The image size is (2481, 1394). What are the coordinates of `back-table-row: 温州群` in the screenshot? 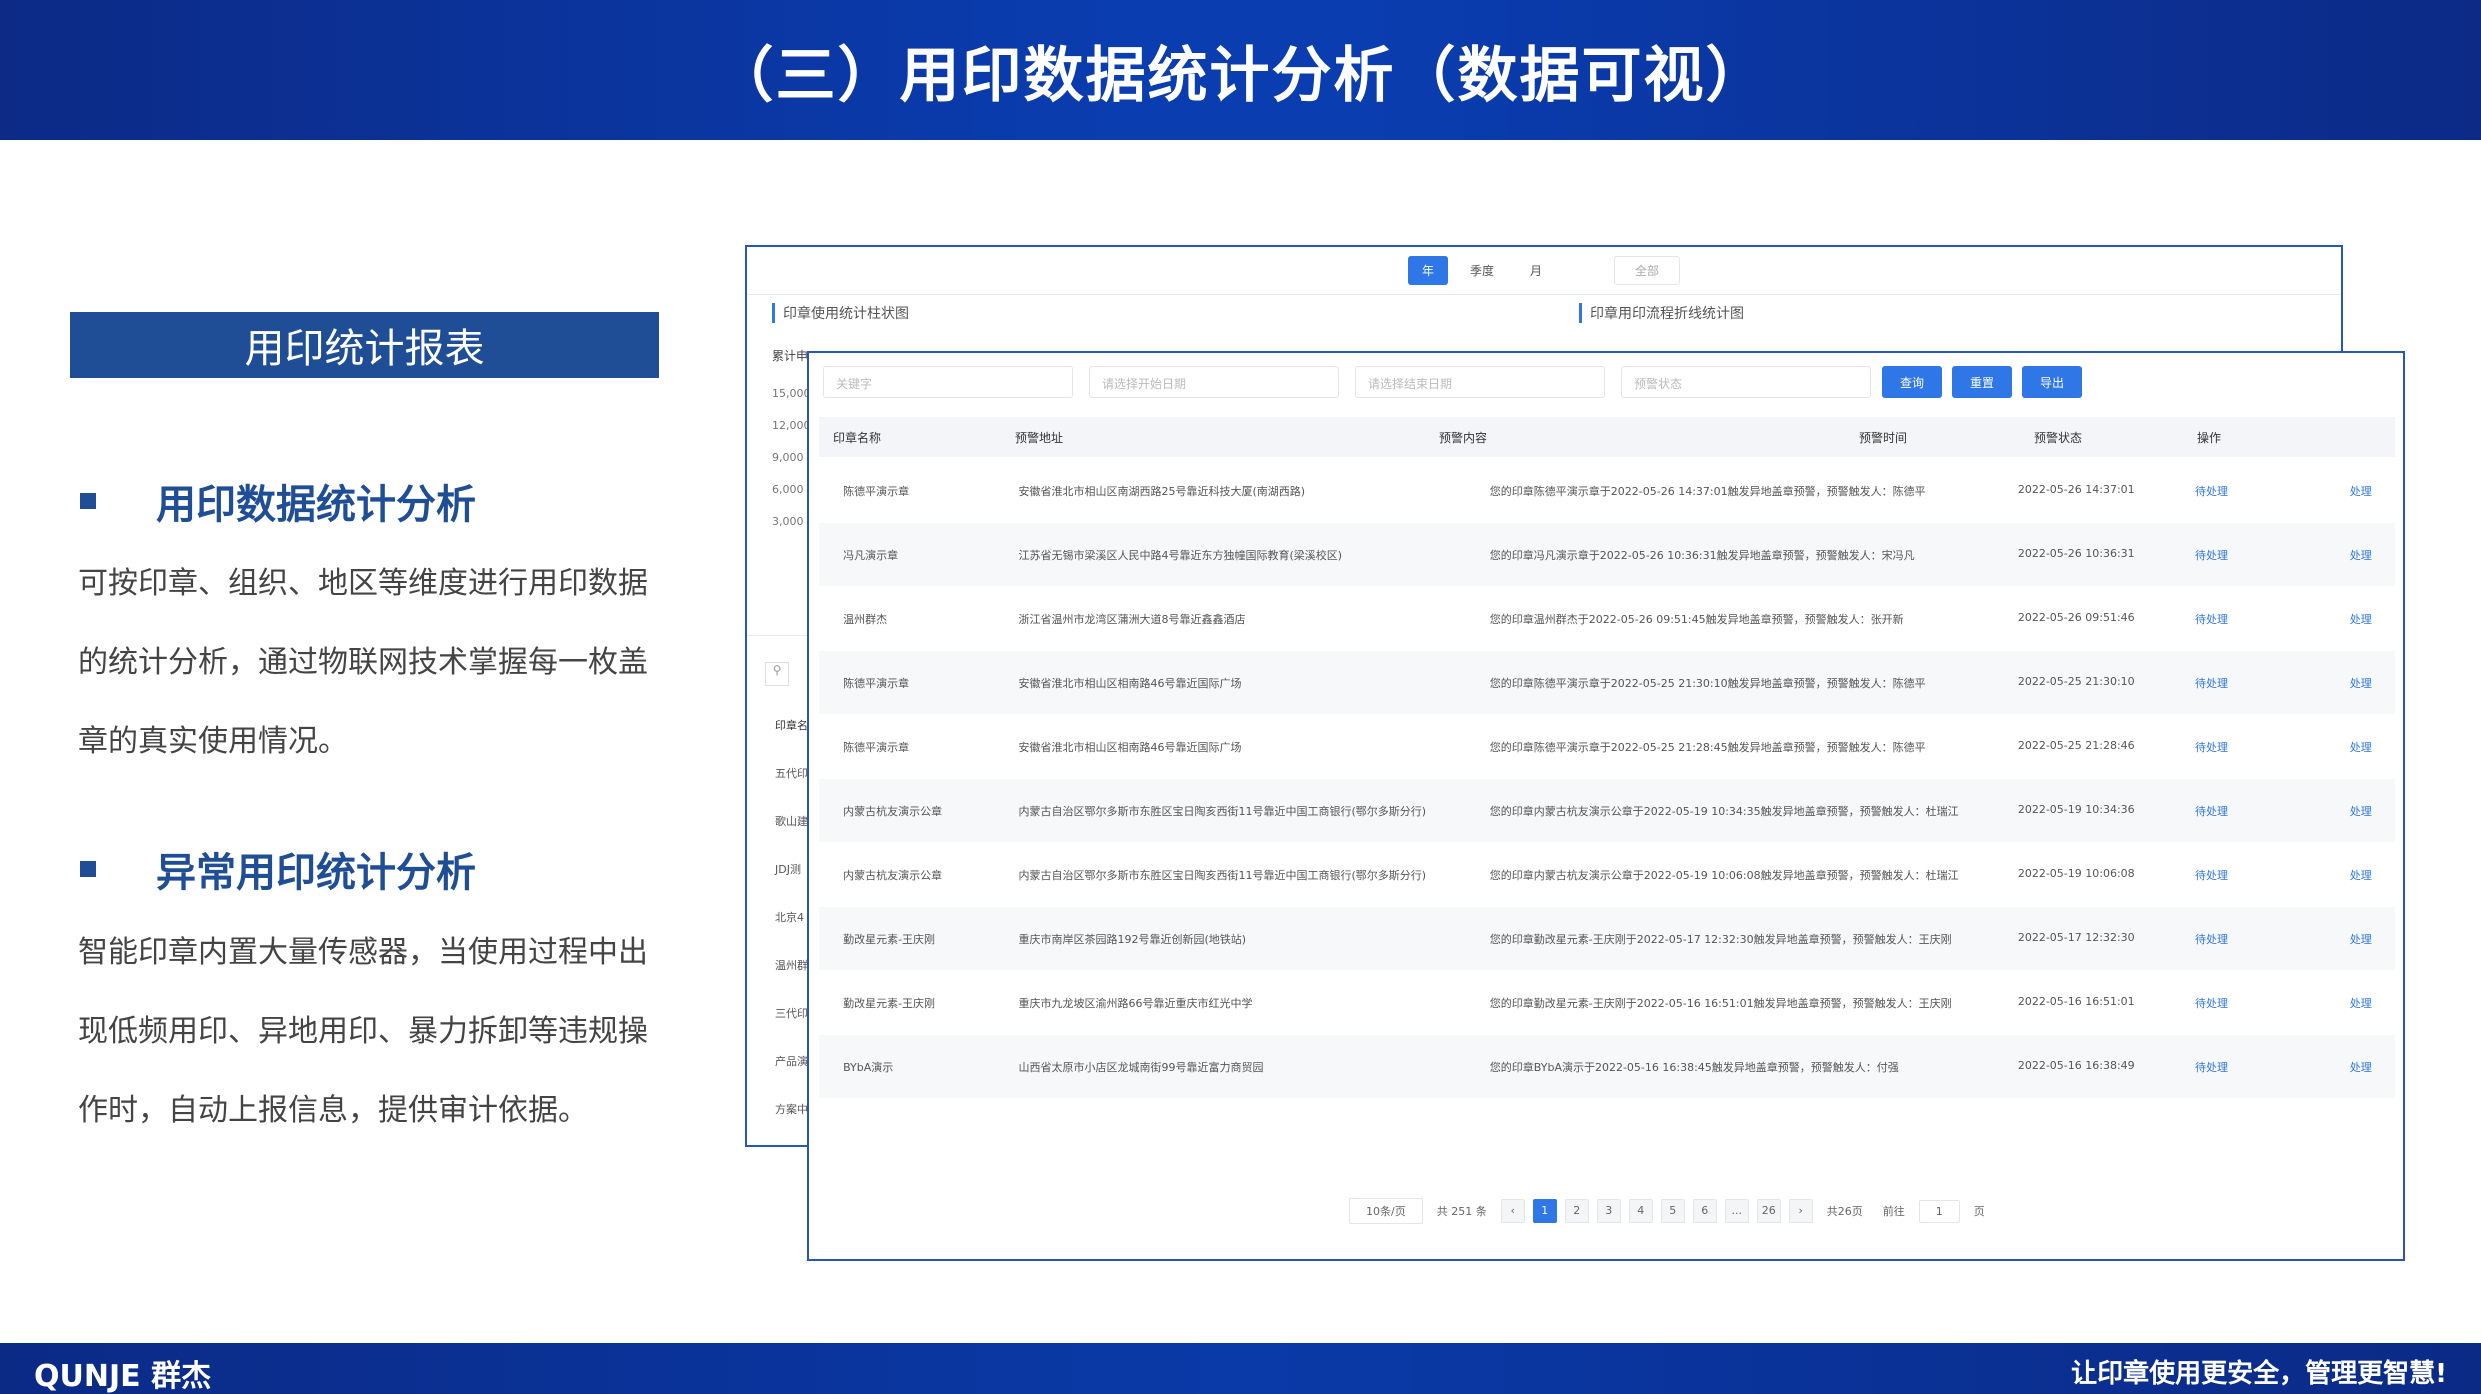 It's located at (791, 965).